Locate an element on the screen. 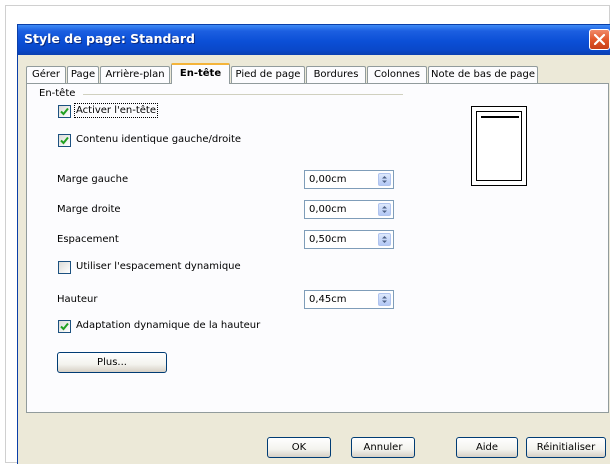  tab-colonnes: Colonnes is located at coordinates (397, 74).